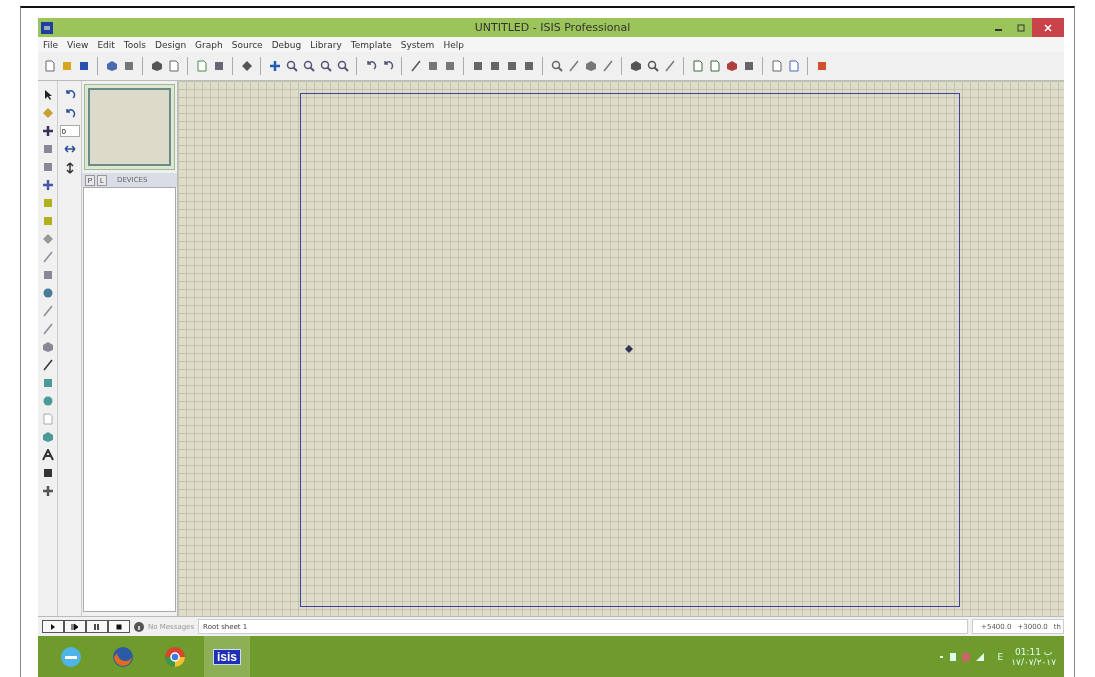  Describe the element at coordinates (171, 44) in the screenshot. I see `menu-item: Design` at that location.